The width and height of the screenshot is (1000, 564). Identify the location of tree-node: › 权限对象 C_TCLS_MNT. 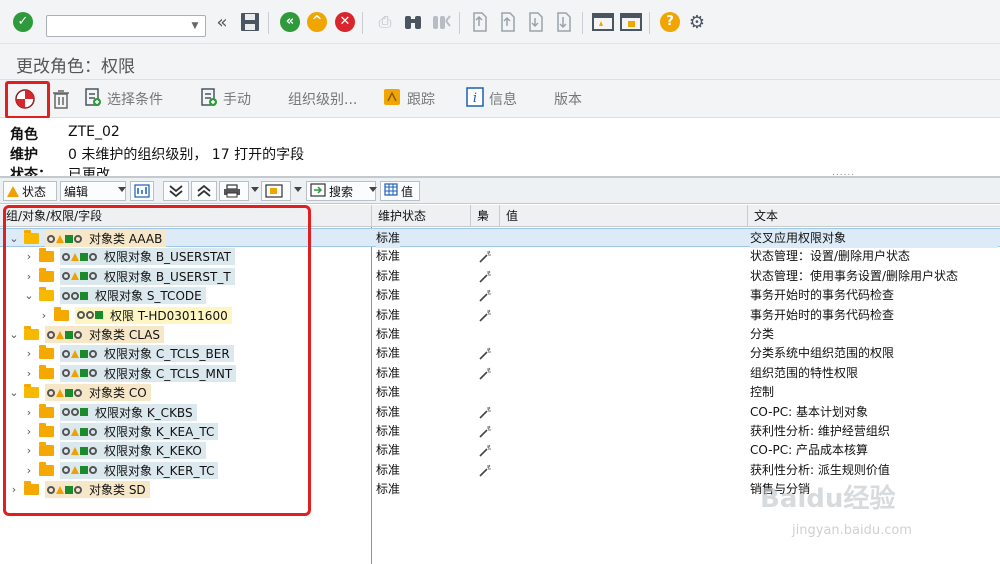
(130, 373).